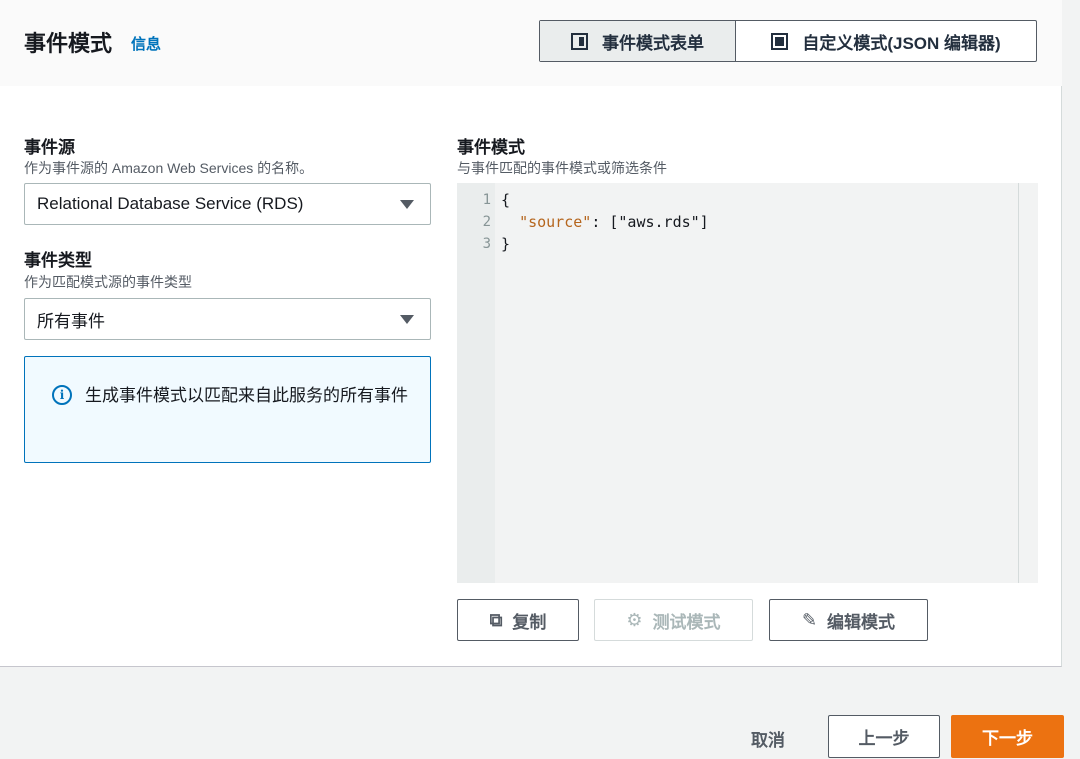  I want to click on full-panel-icon, so click(780, 41).